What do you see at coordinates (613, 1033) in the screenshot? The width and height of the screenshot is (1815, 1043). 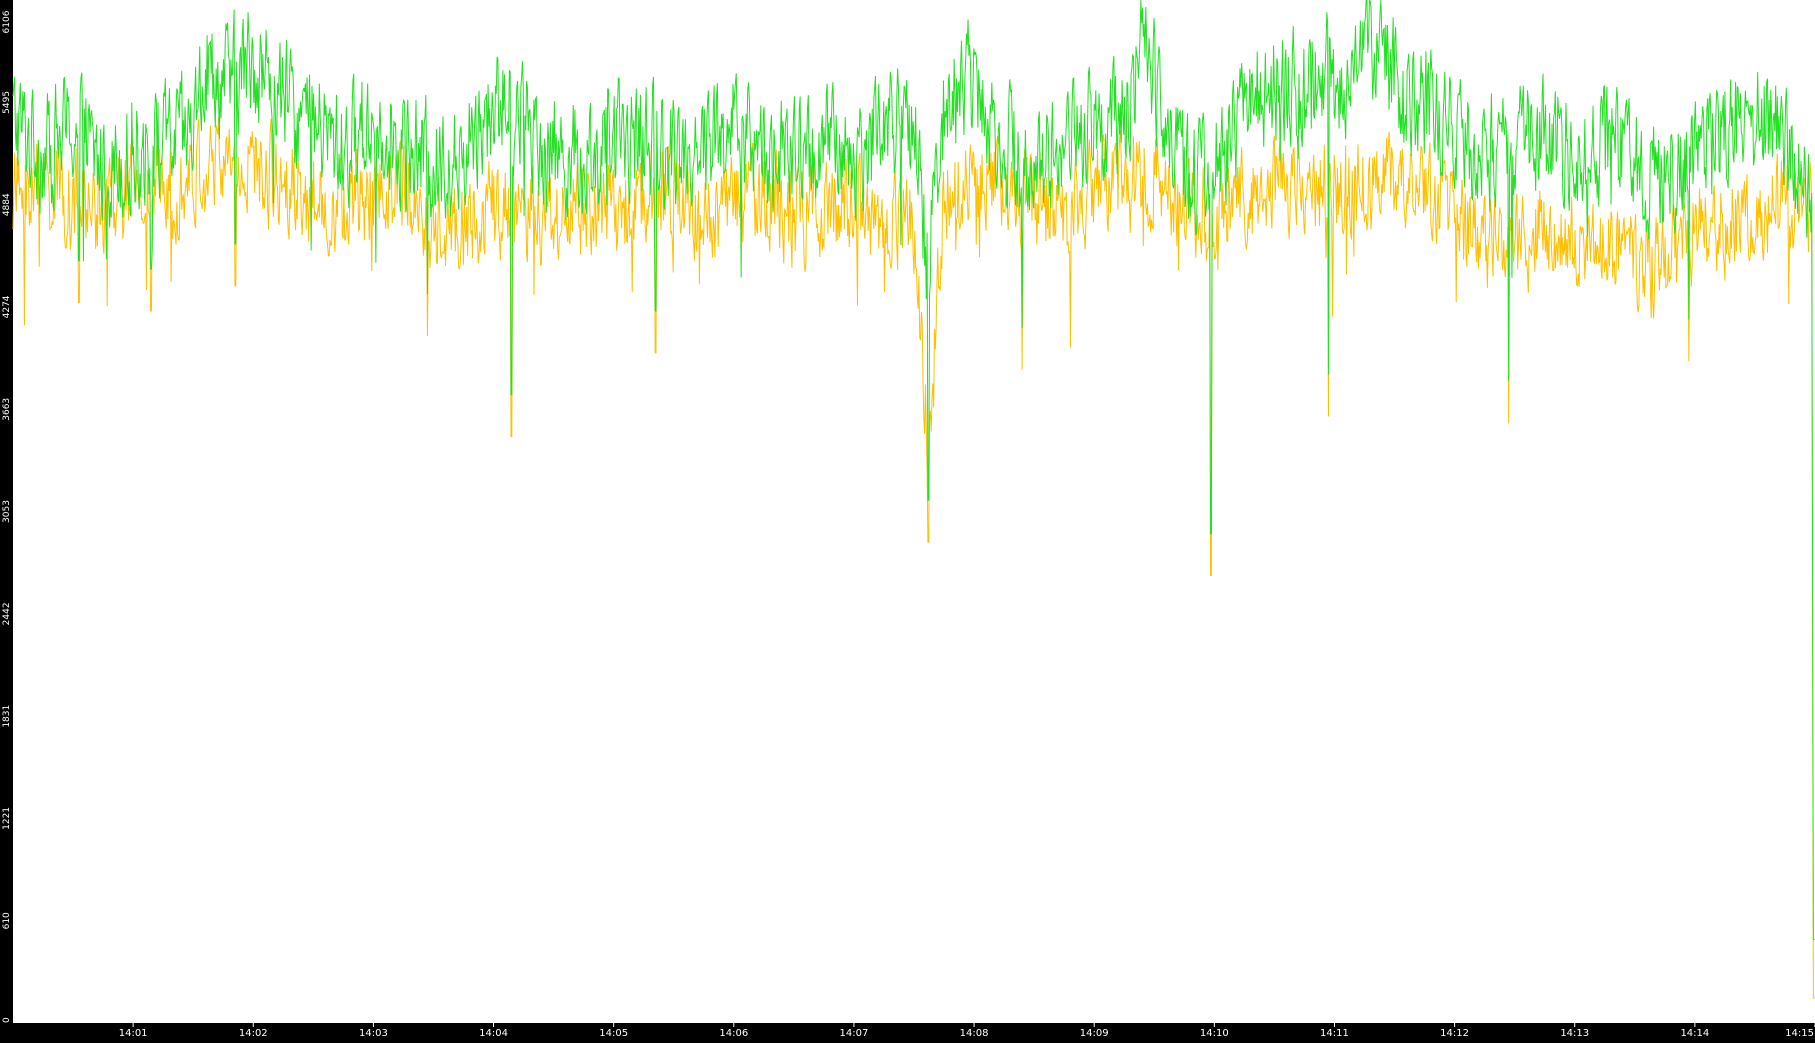 I see `x-tick-label: 14:05` at bounding box center [613, 1033].